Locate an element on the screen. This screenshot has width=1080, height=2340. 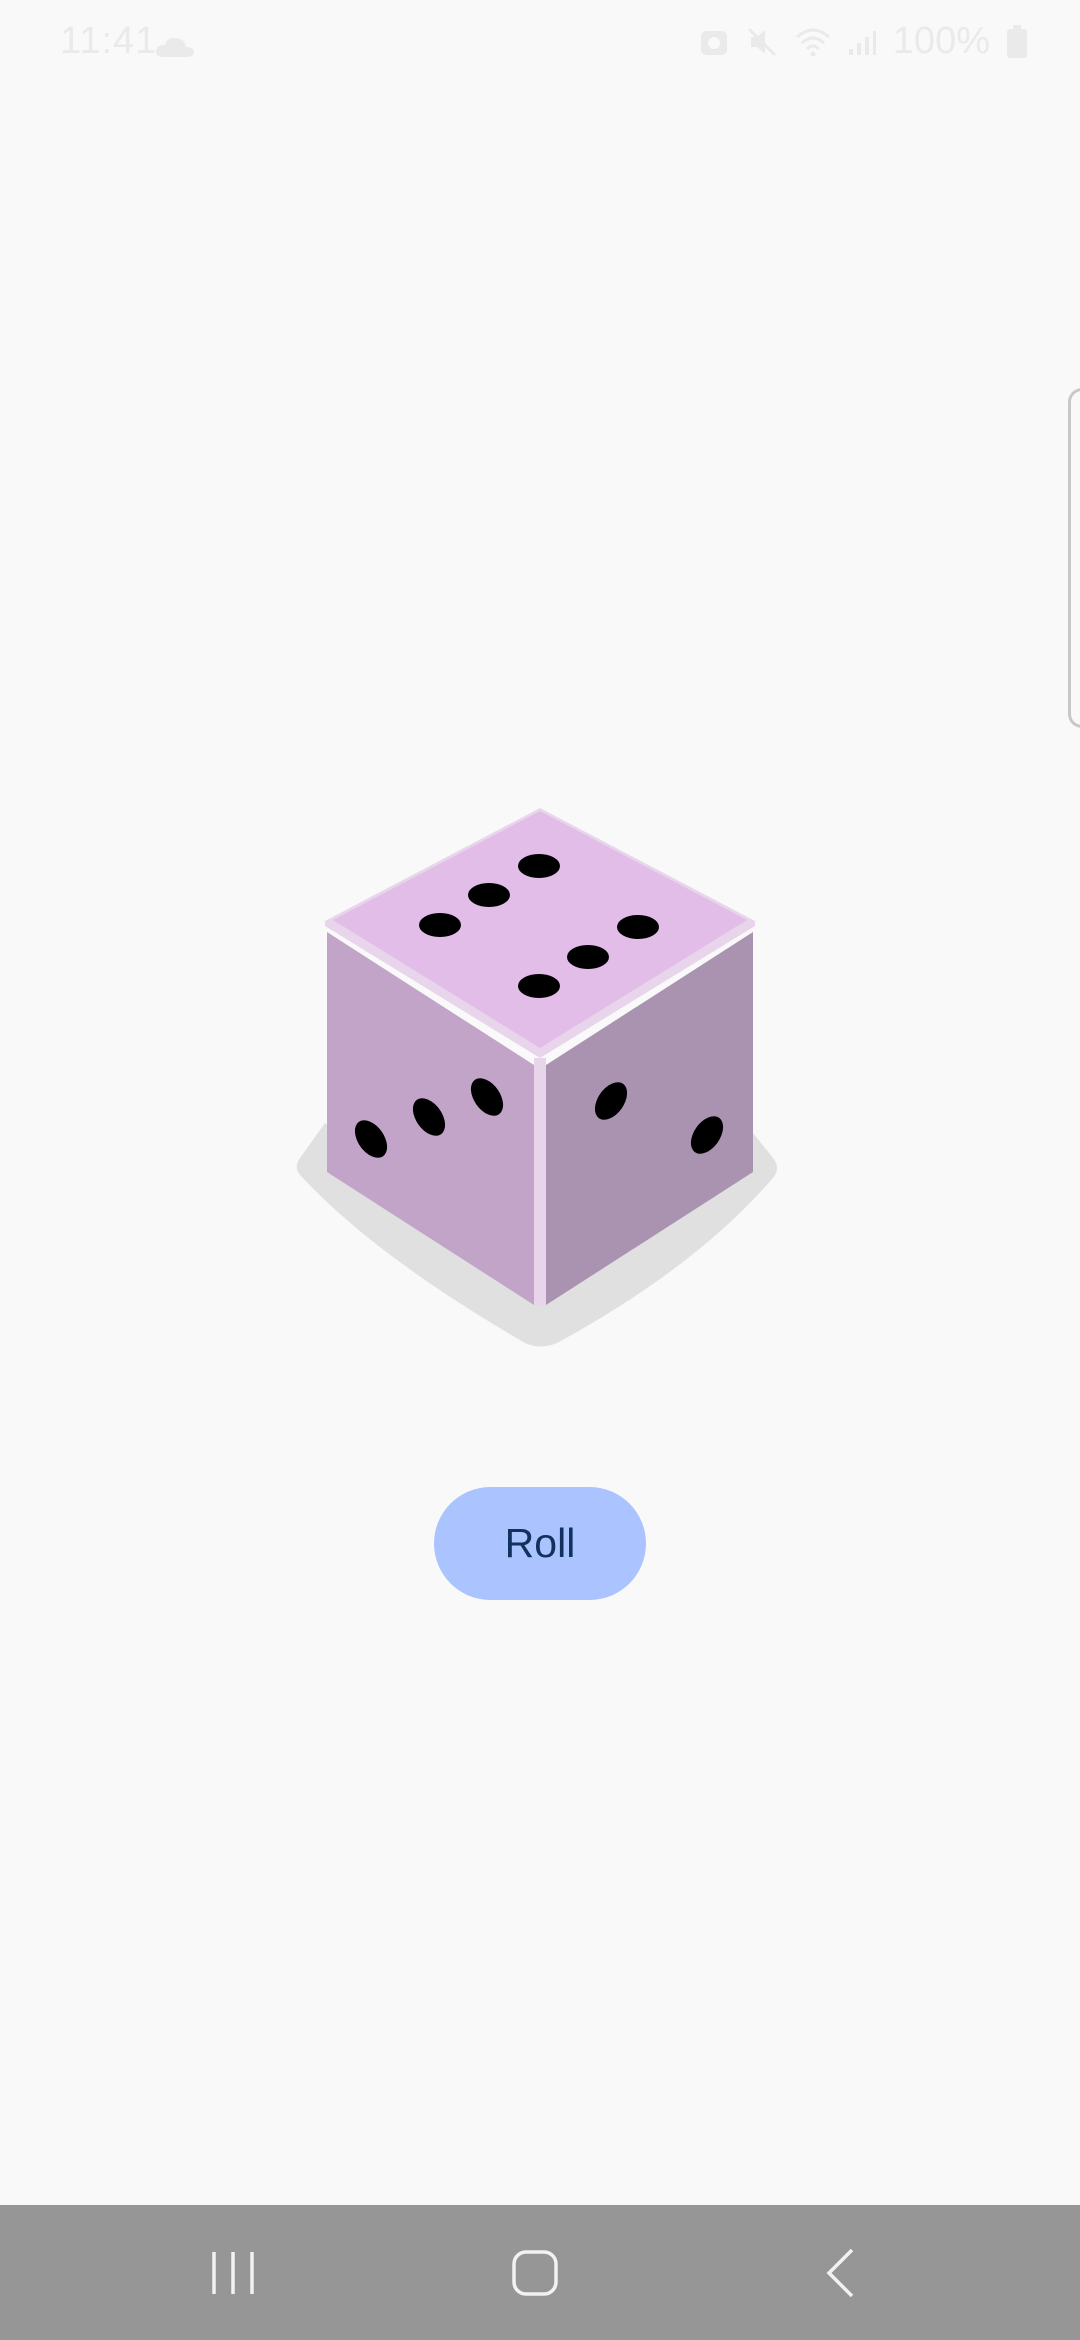
battery-percent: 100% is located at coordinates (941, 41).